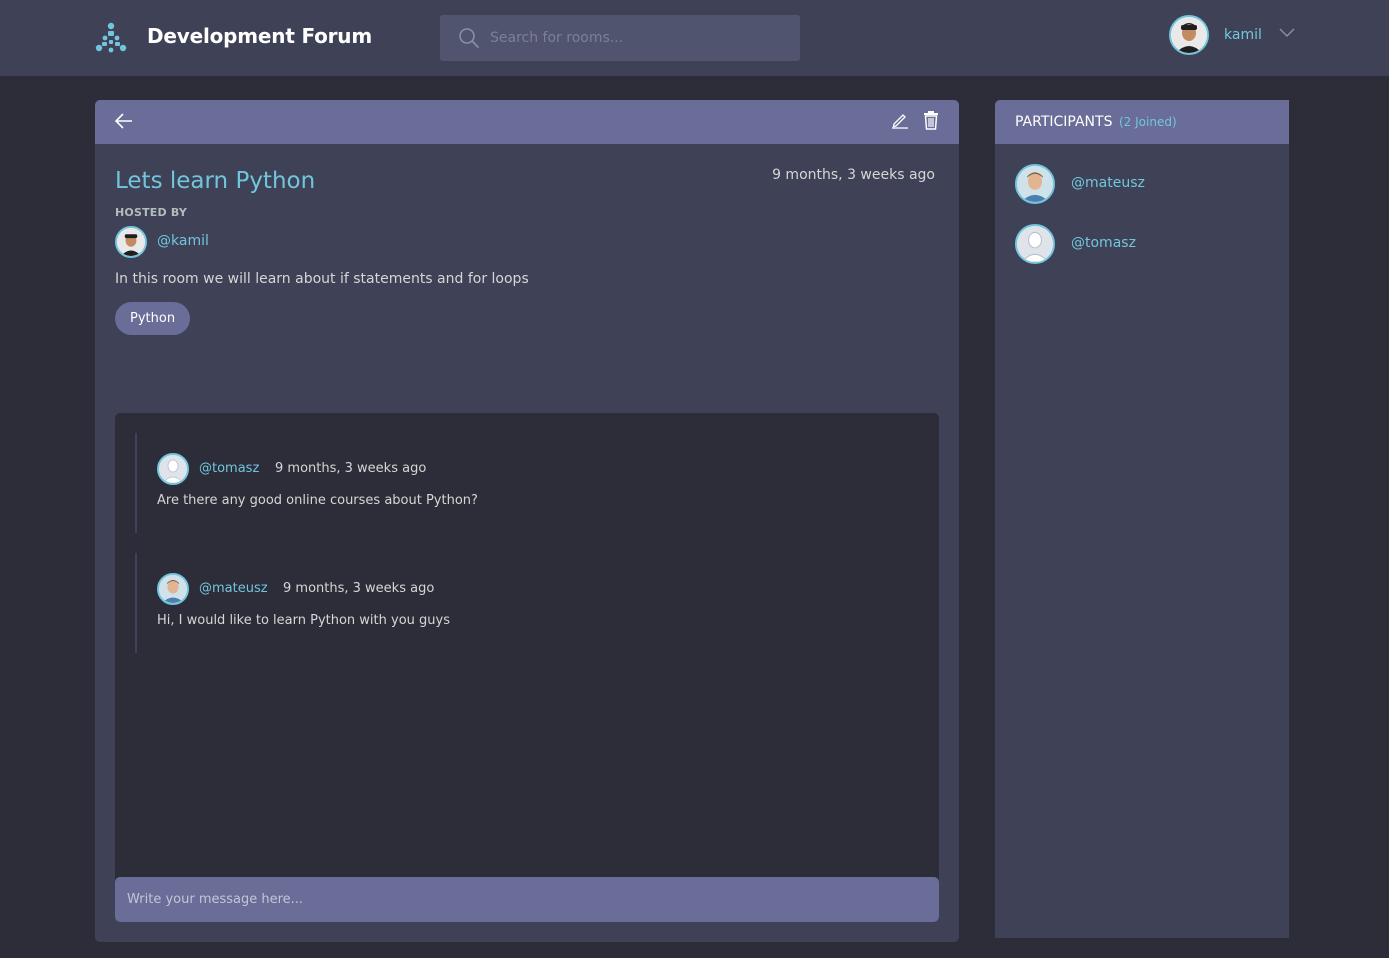 This screenshot has height=958, width=1389. Describe the element at coordinates (151, 212) in the screenshot. I see `hosted-by-label: HOSTED BY` at that location.